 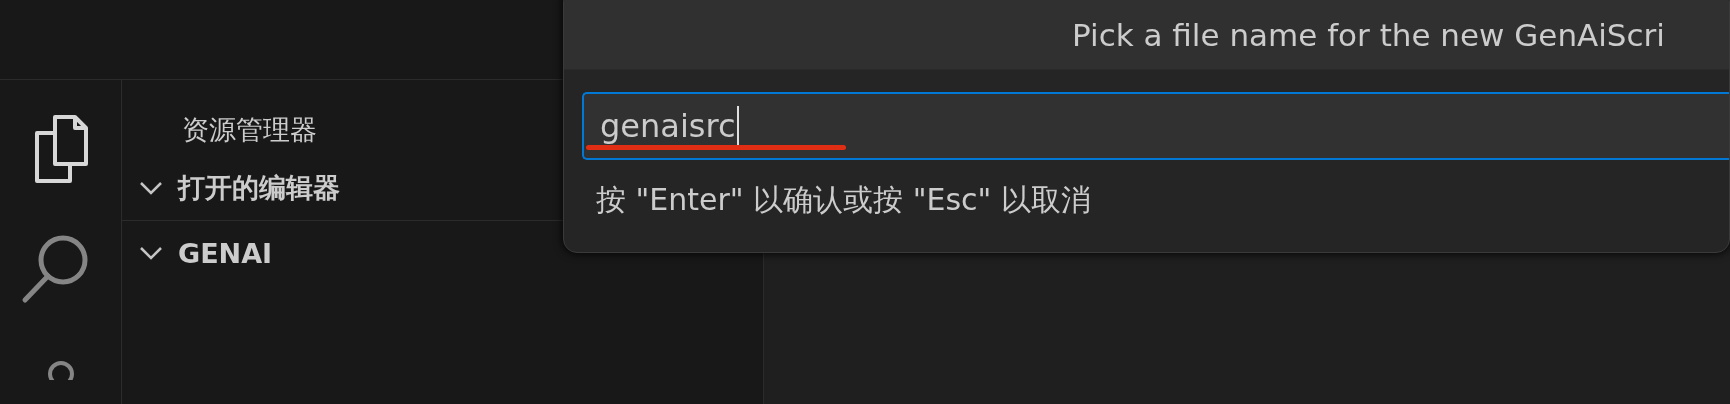 What do you see at coordinates (249, 130) in the screenshot?
I see `sidebar-title: 资源管理器` at bounding box center [249, 130].